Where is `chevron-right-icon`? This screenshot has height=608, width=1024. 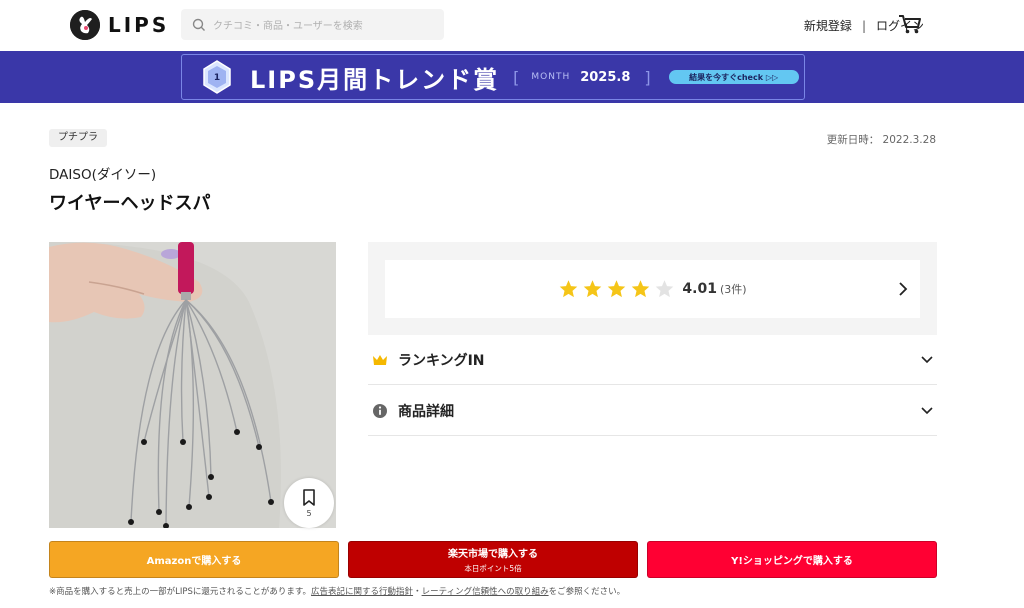
chevron-right-icon is located at coordinates (903, 289).